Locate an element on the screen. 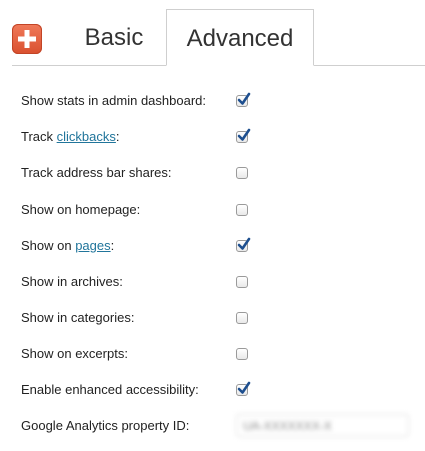  setting-label: Show on pages: is located at coordinates (67, 246).